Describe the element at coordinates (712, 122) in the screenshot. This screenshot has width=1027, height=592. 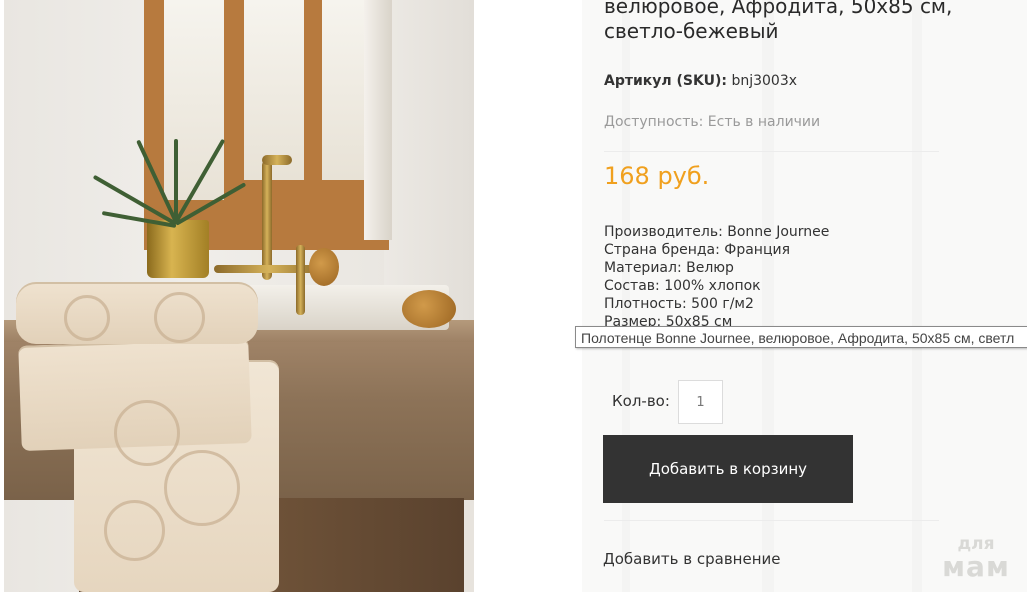
I see `availability-status: Доступность: Есть в наличии` at that location.